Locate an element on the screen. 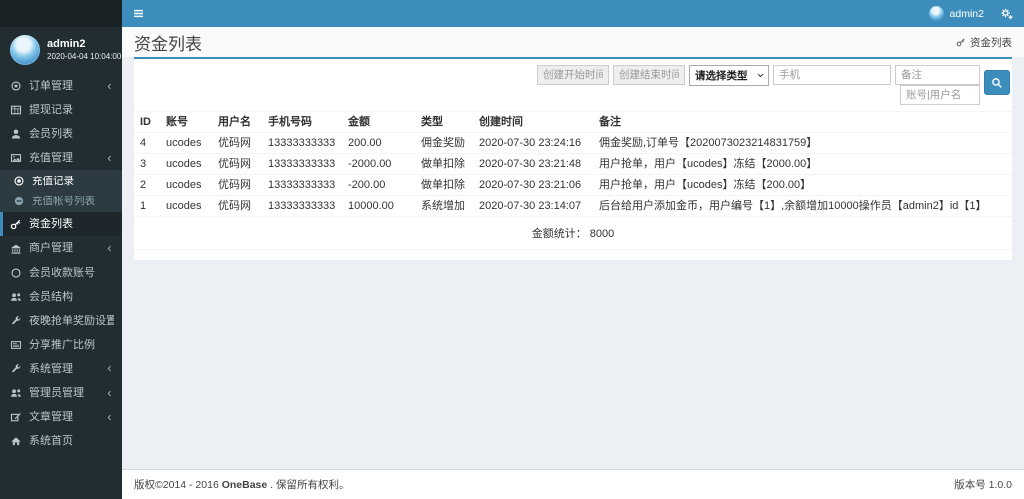 Image resolution: width=1024 pixels, height=499 pixels. column-header: 备注 is located at coordinates (802, 122).